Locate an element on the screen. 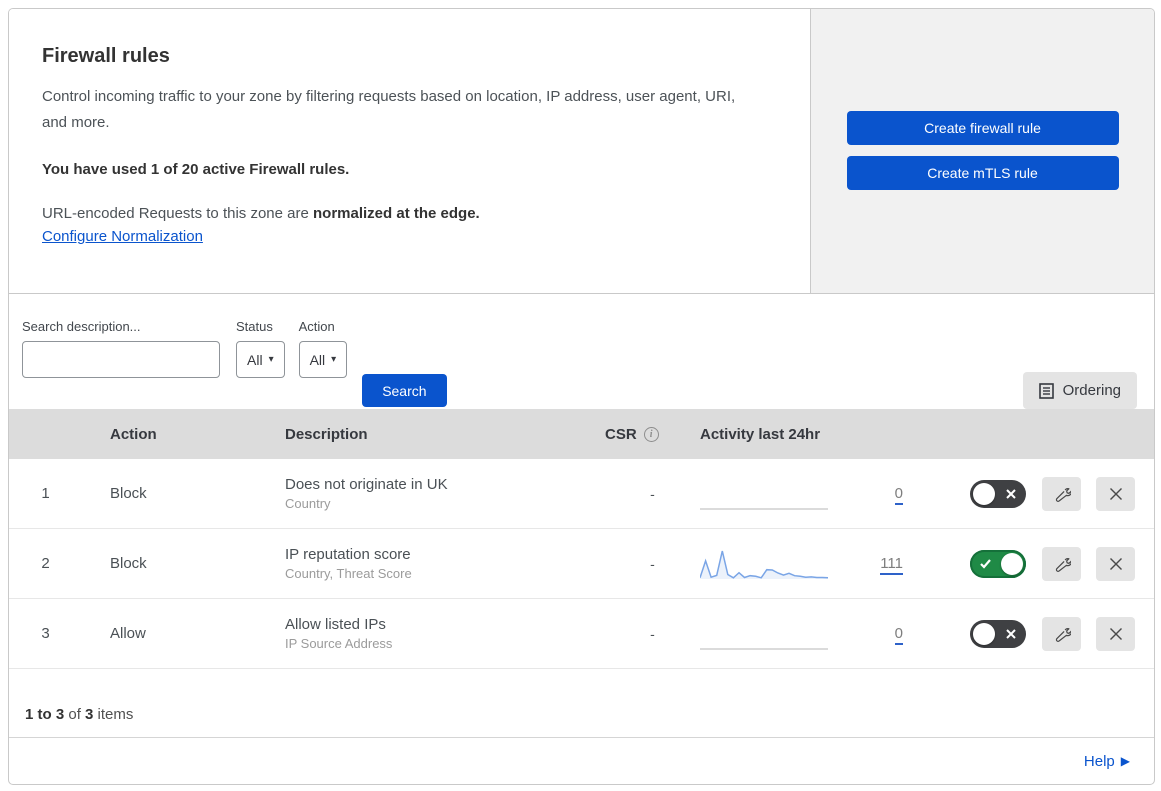 The width and height of the screenshot is (1161, 791). page-title: Firewall rules is located at coordinates (106, 56).